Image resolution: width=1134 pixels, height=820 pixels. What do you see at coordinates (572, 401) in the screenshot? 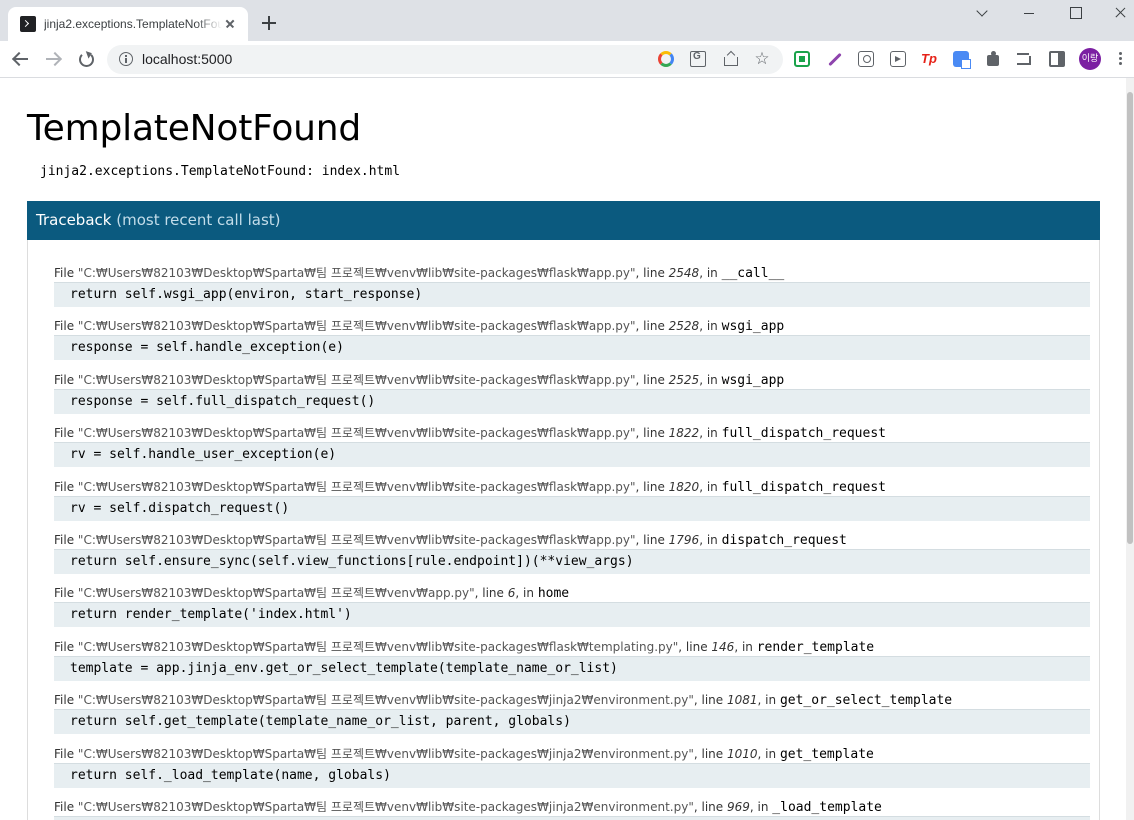
I see `frame-code: response = self.full_dispatch_request()` at bounding box center [572, 401].